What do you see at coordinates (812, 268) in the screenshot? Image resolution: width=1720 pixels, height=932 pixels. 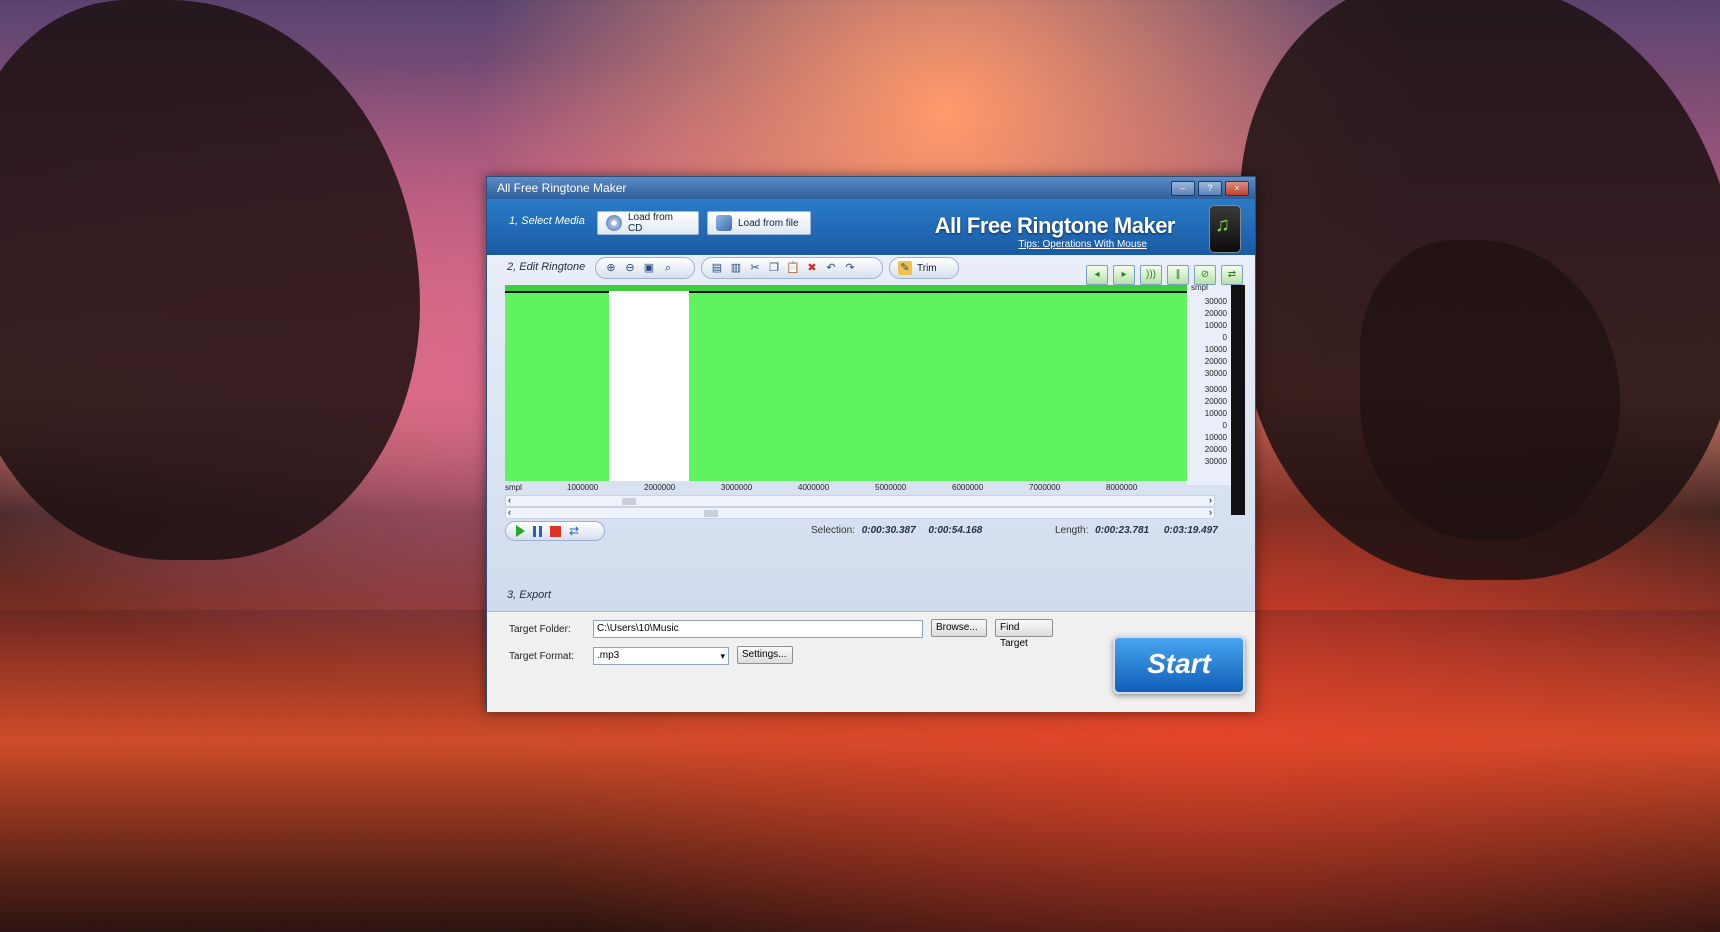 I see `delete-icon: ✖` at bounding box center [812, 268].